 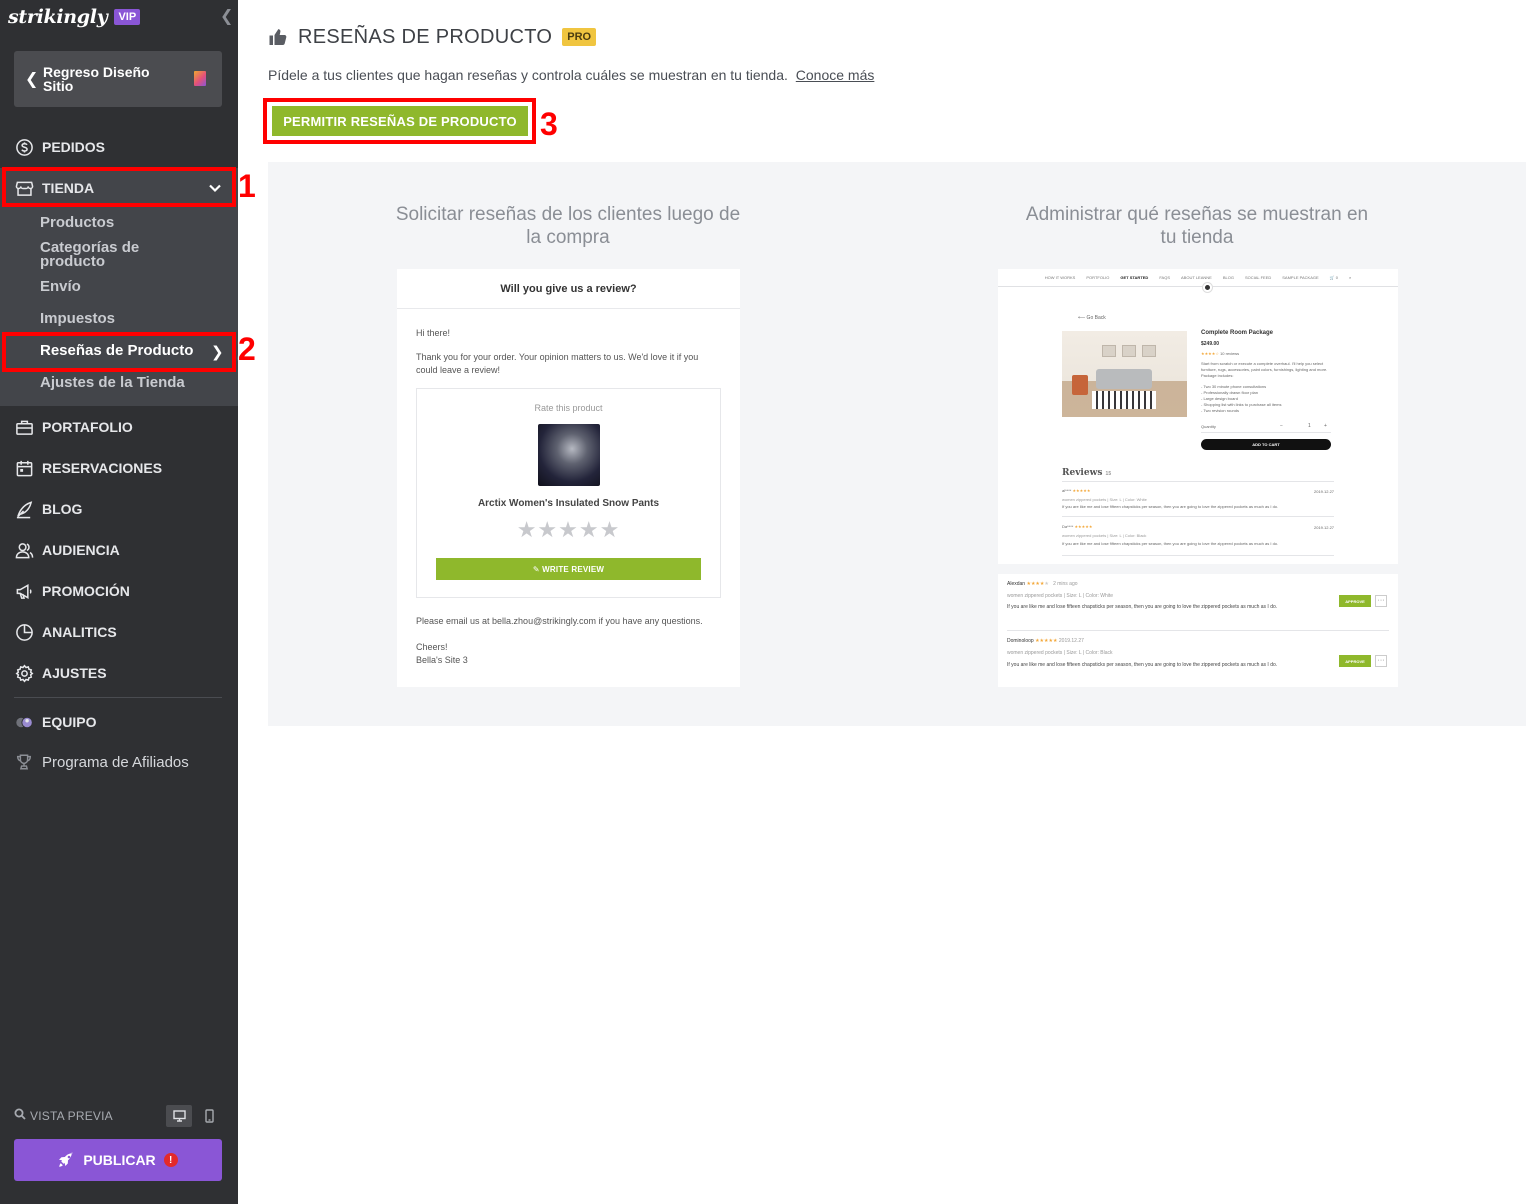 What do you see at coordinates (66, 1160) in the screenshot?
I see `rocket-icon` at bounding box center [66, 1160].